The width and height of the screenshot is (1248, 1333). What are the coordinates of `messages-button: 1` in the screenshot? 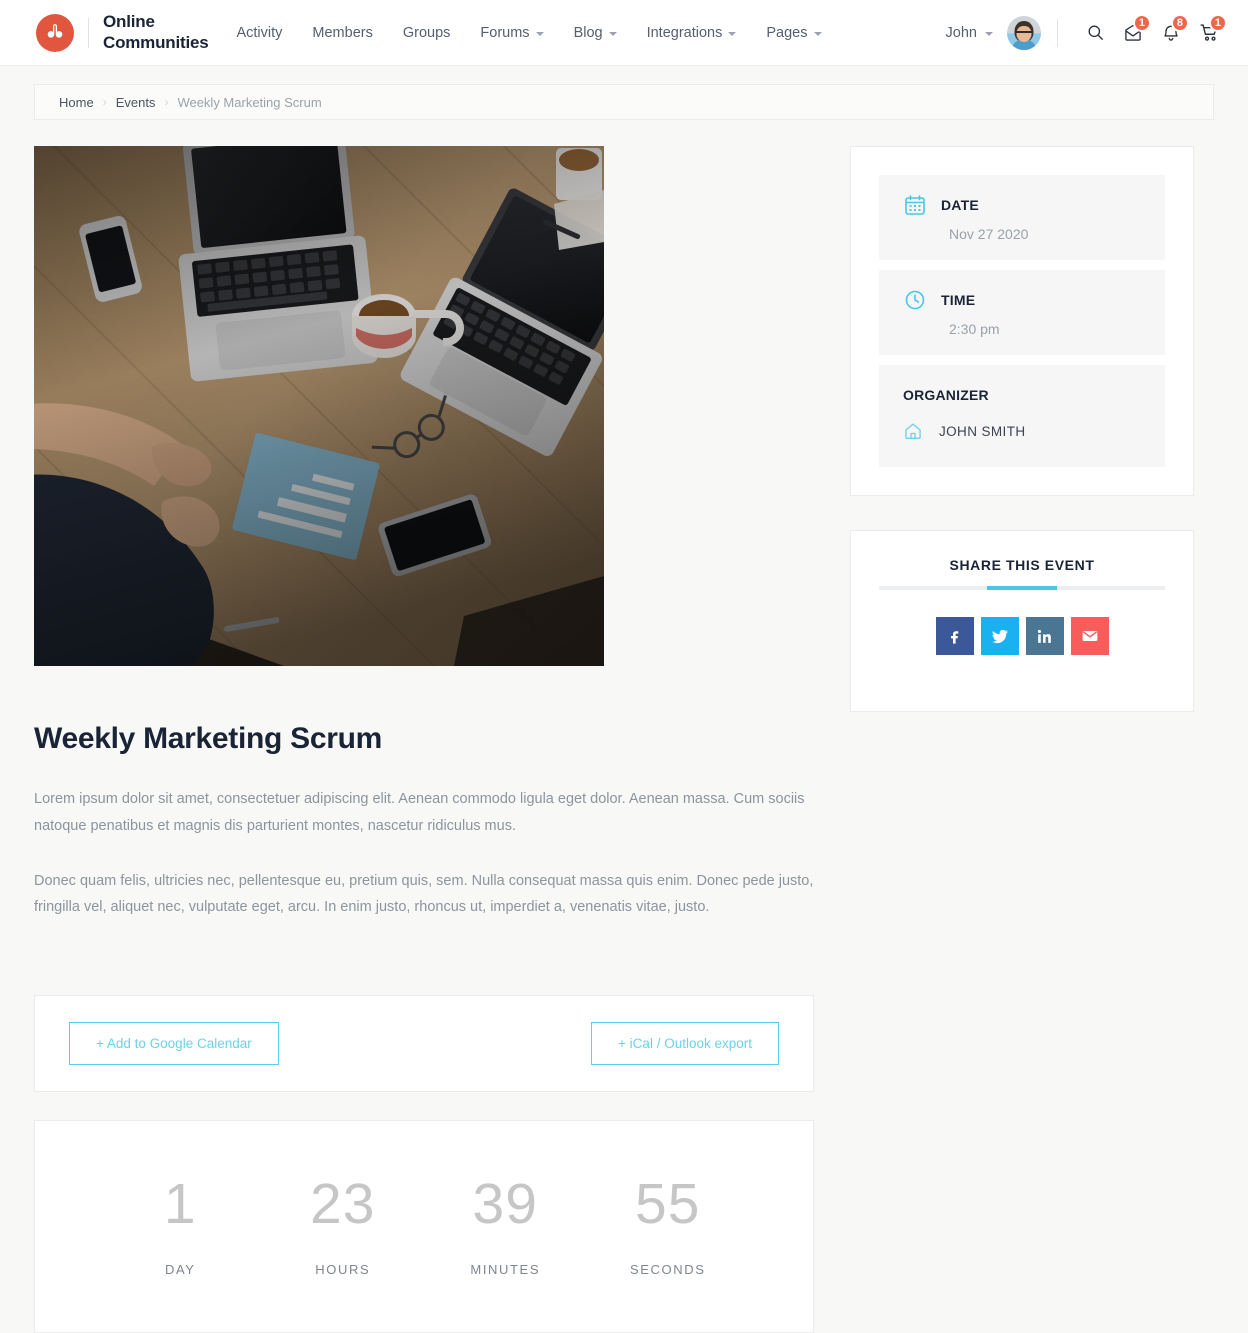 It's located at (1133, 31).